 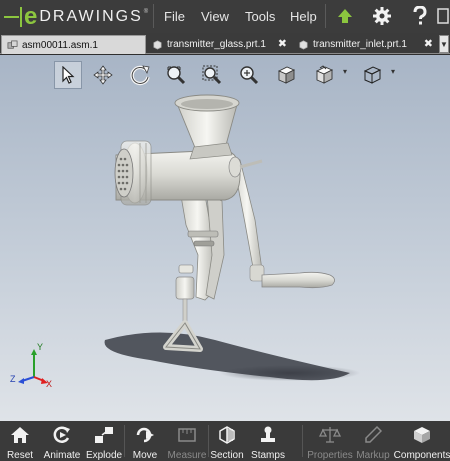 What do you see at coordinates (174, 16) in the screenshot?
I see `menu-file: File` at bounding box center [174, 16].